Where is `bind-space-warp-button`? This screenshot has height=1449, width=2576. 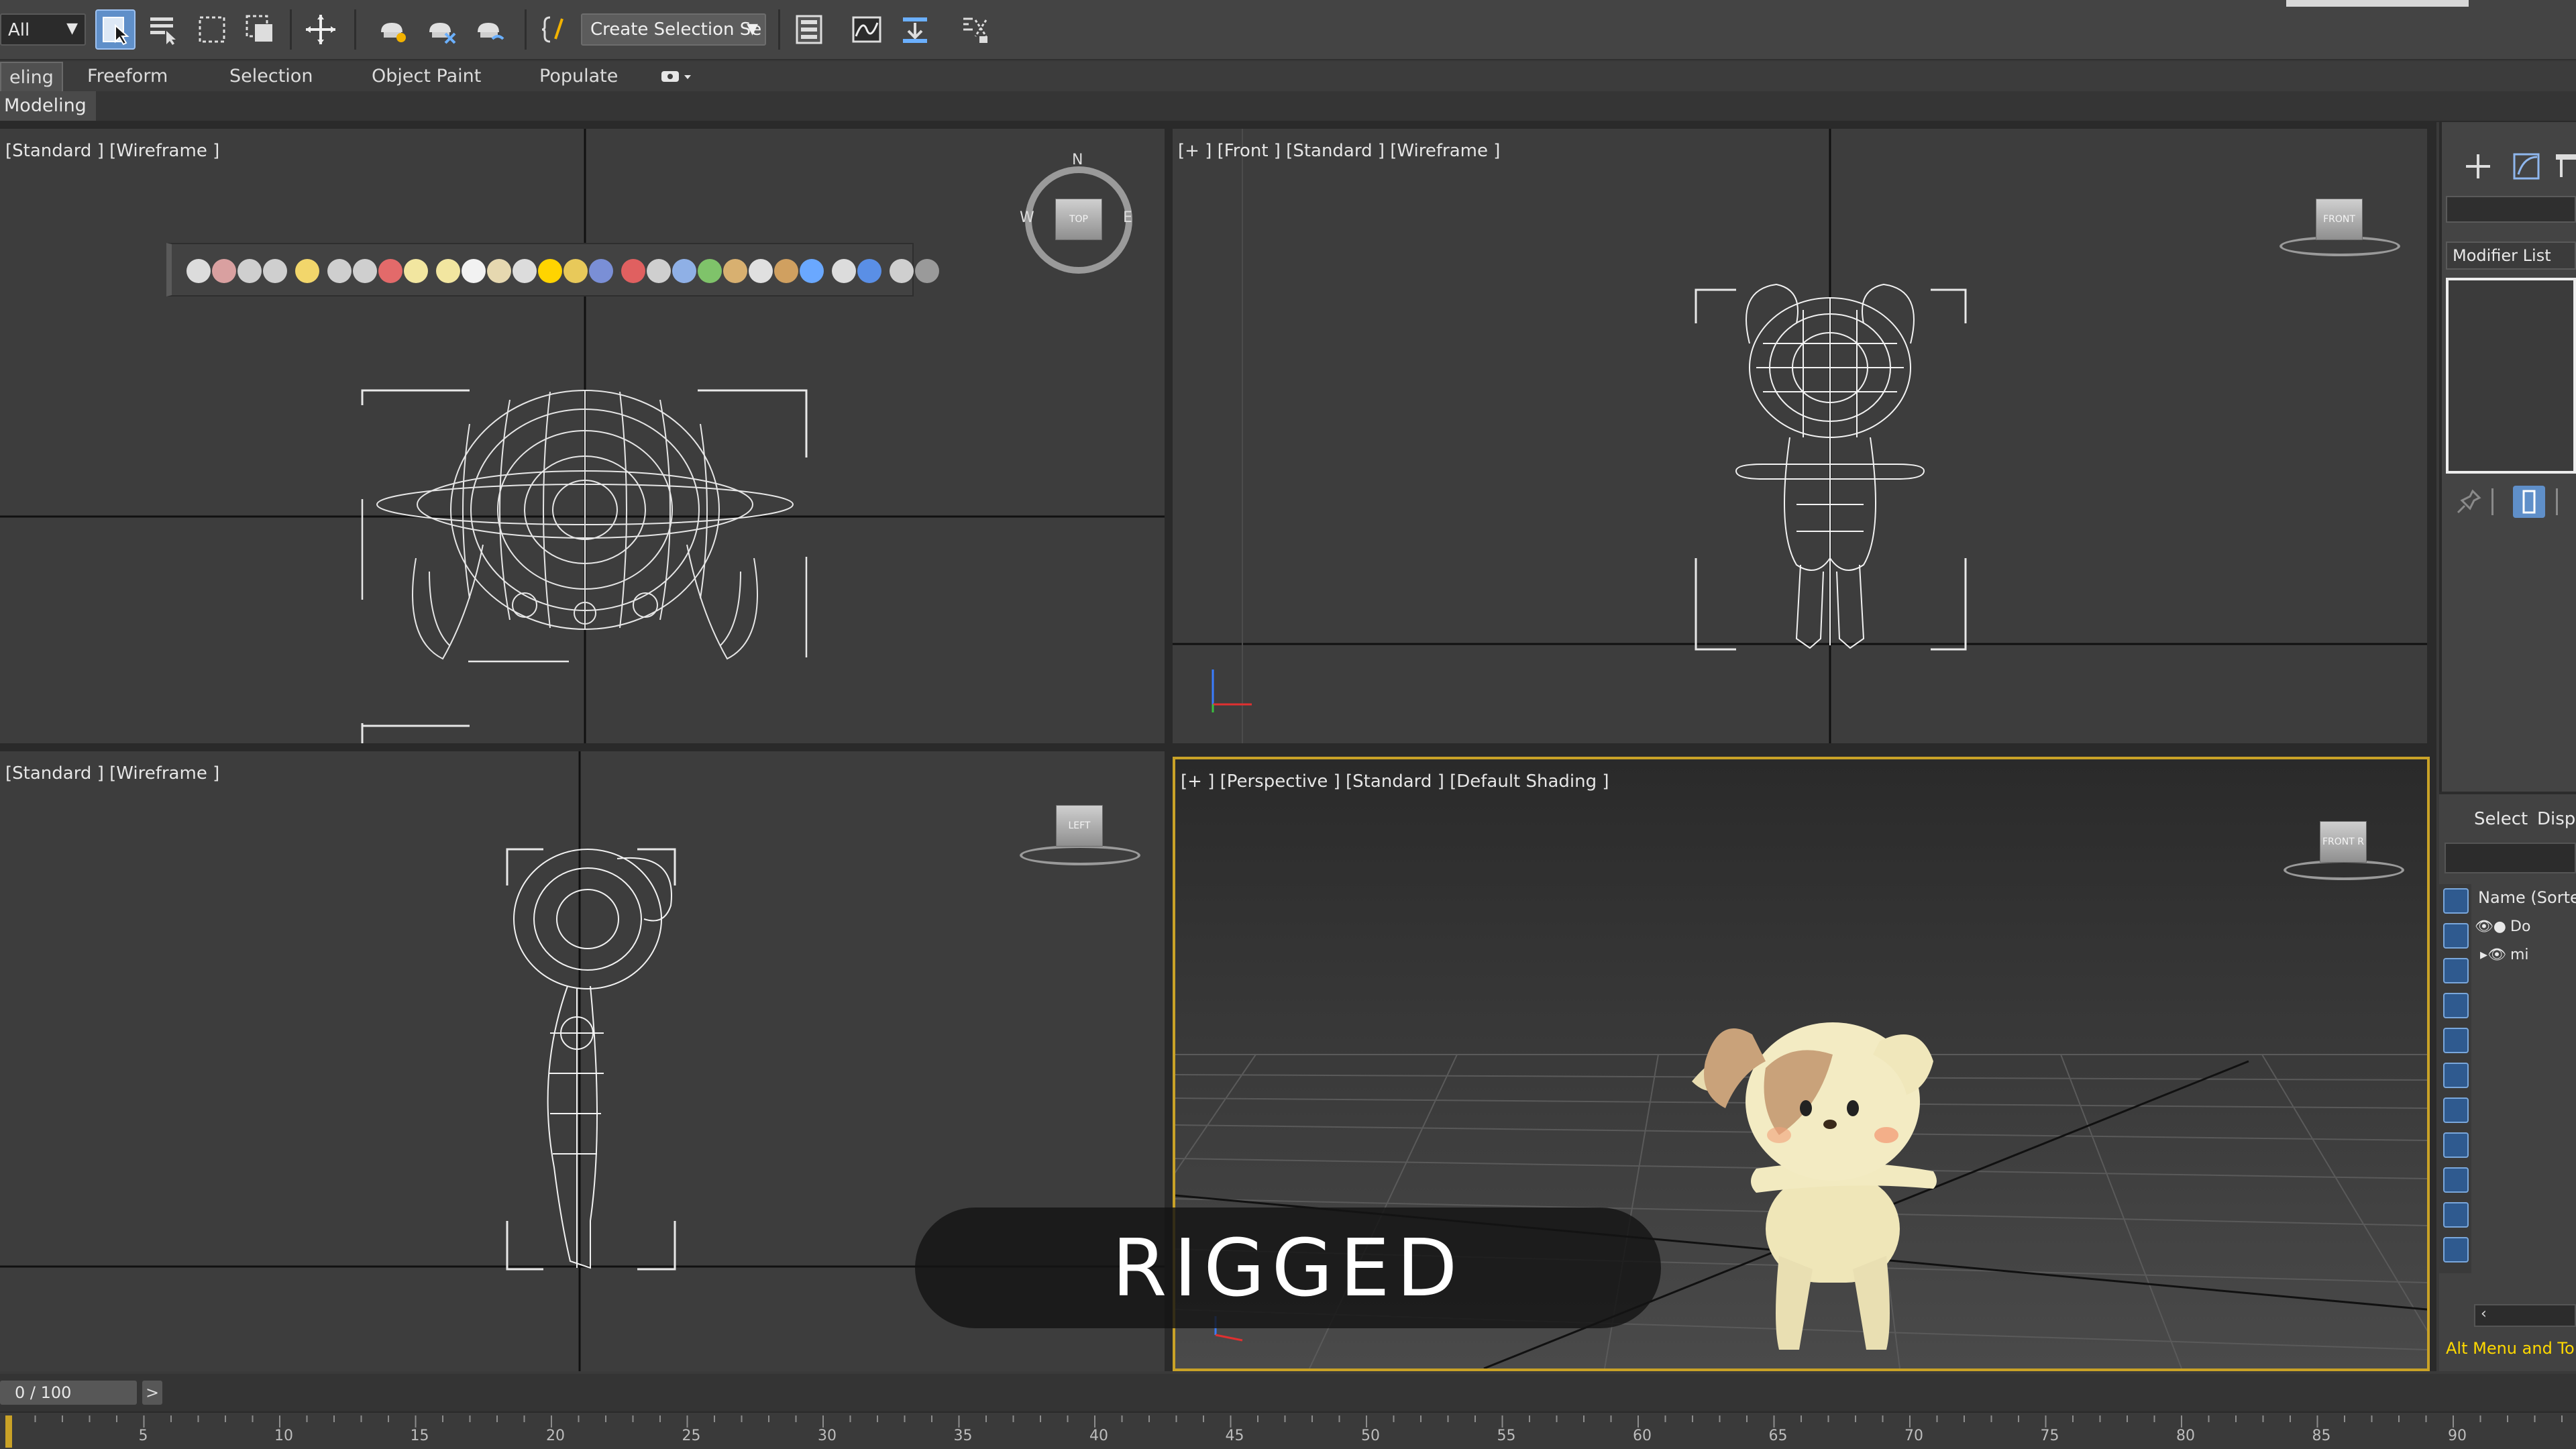
bind-space-warp-button is located at coordinates (490, 29).